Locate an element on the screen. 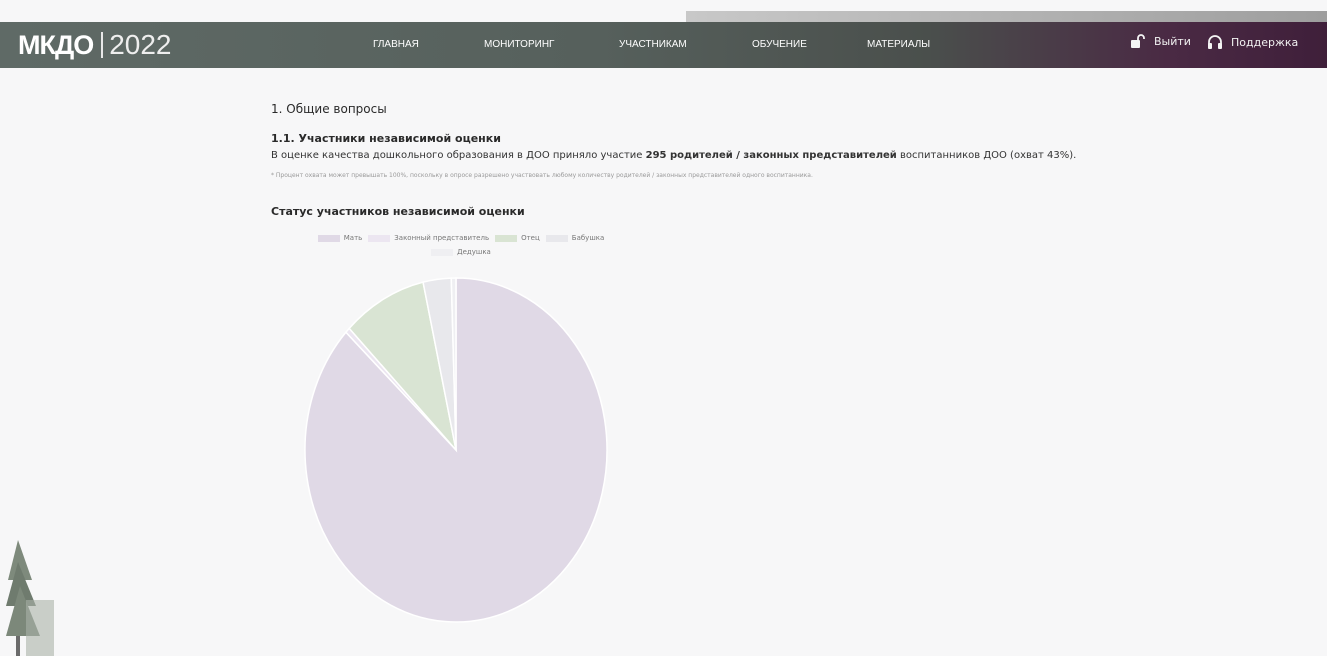 The image size is (1327, 656). support-label: Поддержка is located at coordinates (1265, 42).